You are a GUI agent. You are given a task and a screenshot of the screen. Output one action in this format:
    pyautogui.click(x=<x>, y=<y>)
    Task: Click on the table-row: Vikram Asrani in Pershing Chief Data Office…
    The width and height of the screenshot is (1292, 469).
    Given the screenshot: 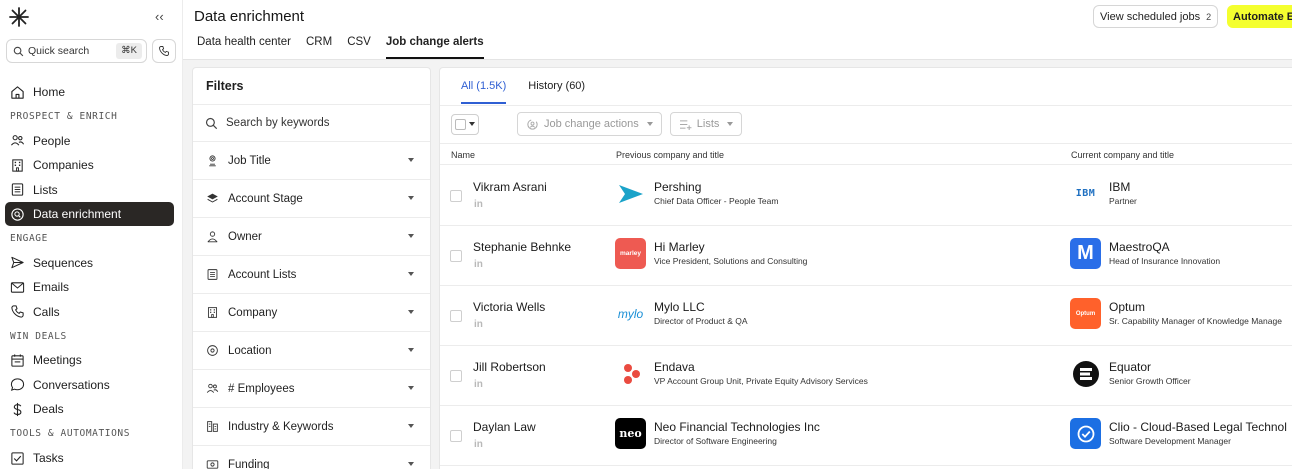 What is the action you would take?
    pyautogui.click(x=866, y=196)
    